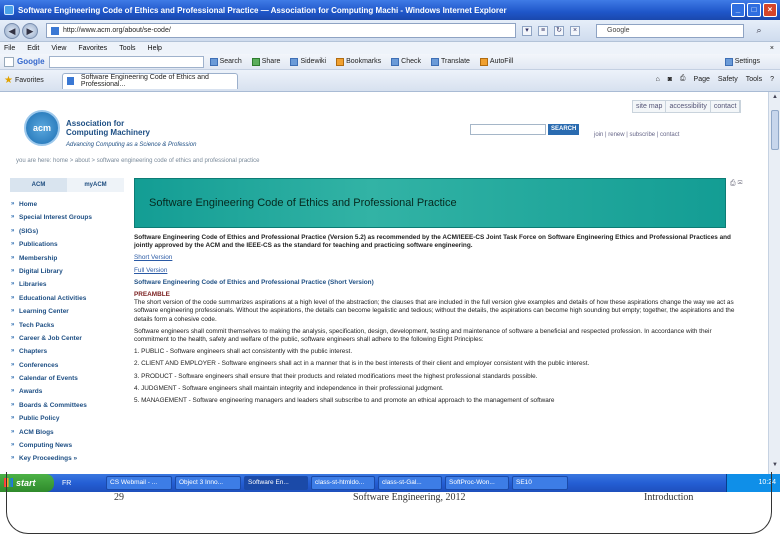 The height and width of the screenshot is (540, 780). Describe the element at coordinates (67, 445) in the screenshot. I see `nav-item: Computing News` at that location.